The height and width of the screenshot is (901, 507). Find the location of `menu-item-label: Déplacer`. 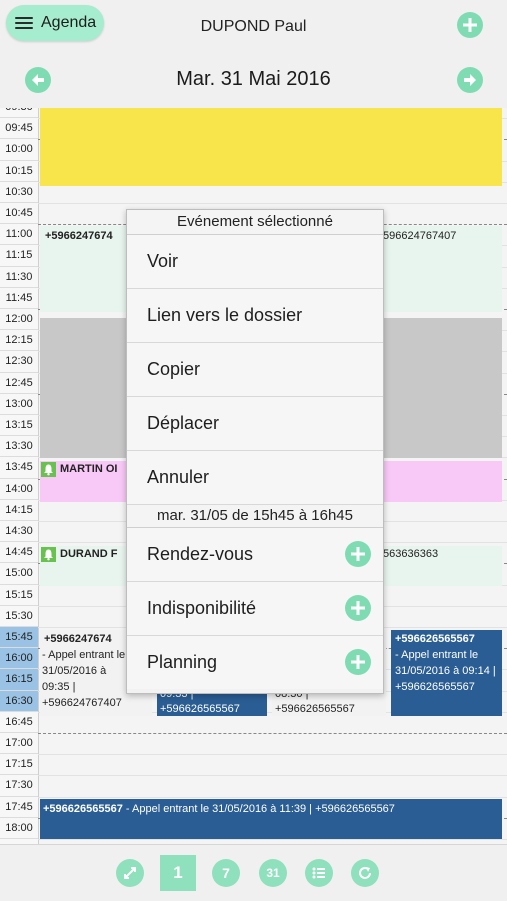

menu-item-label: Déplacer is located at coordinates (183, 423).